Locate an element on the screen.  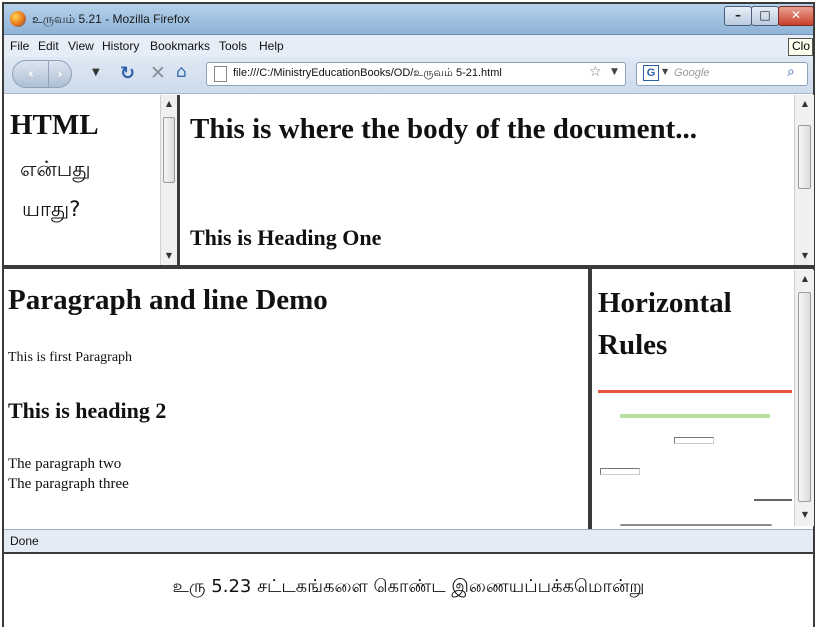
close-tooltip: Clo is located at coordinates (800, 47).